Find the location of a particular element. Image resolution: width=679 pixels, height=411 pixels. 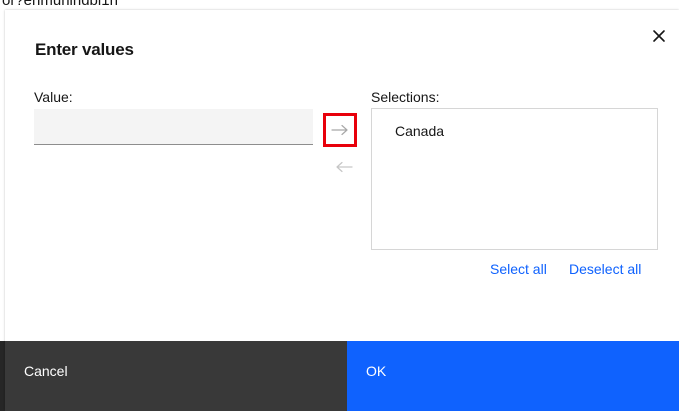

background-page: or?ehmuhlndbi1h is located at coordinates (339, 5).